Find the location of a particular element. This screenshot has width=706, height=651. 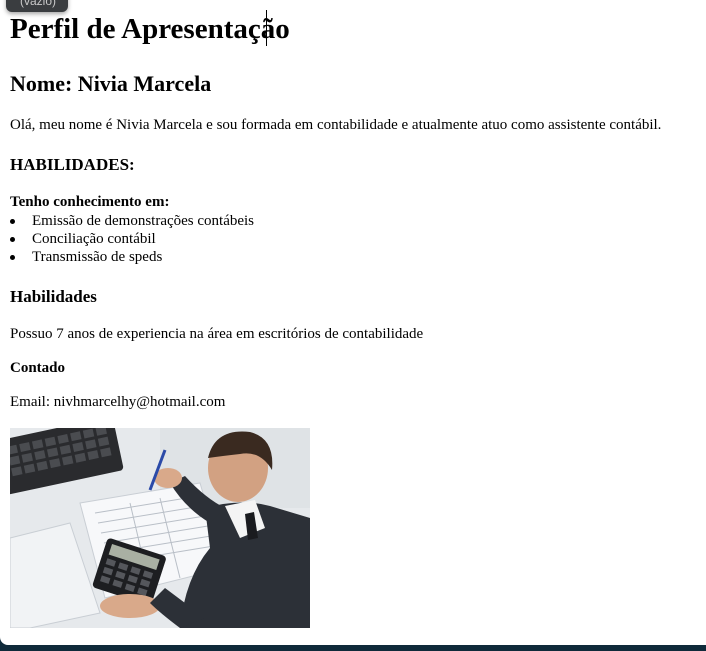

list-item: Conciliação contábil is located at coordinates (132, 239).